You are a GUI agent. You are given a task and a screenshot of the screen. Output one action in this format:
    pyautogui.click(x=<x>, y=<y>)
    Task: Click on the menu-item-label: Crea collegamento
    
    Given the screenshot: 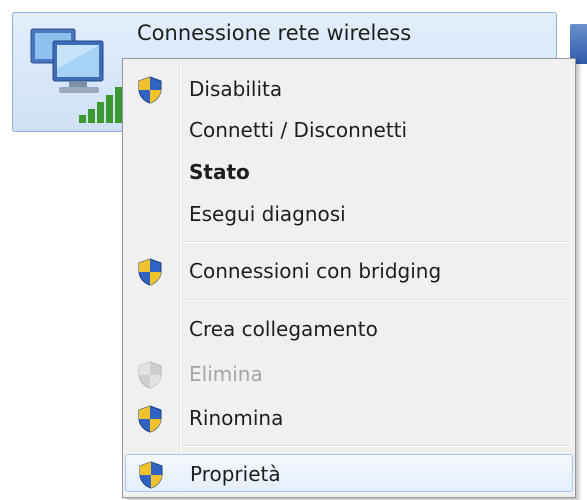 What is the action you would take?
    pyautogui.click(x=283, y=329)
    